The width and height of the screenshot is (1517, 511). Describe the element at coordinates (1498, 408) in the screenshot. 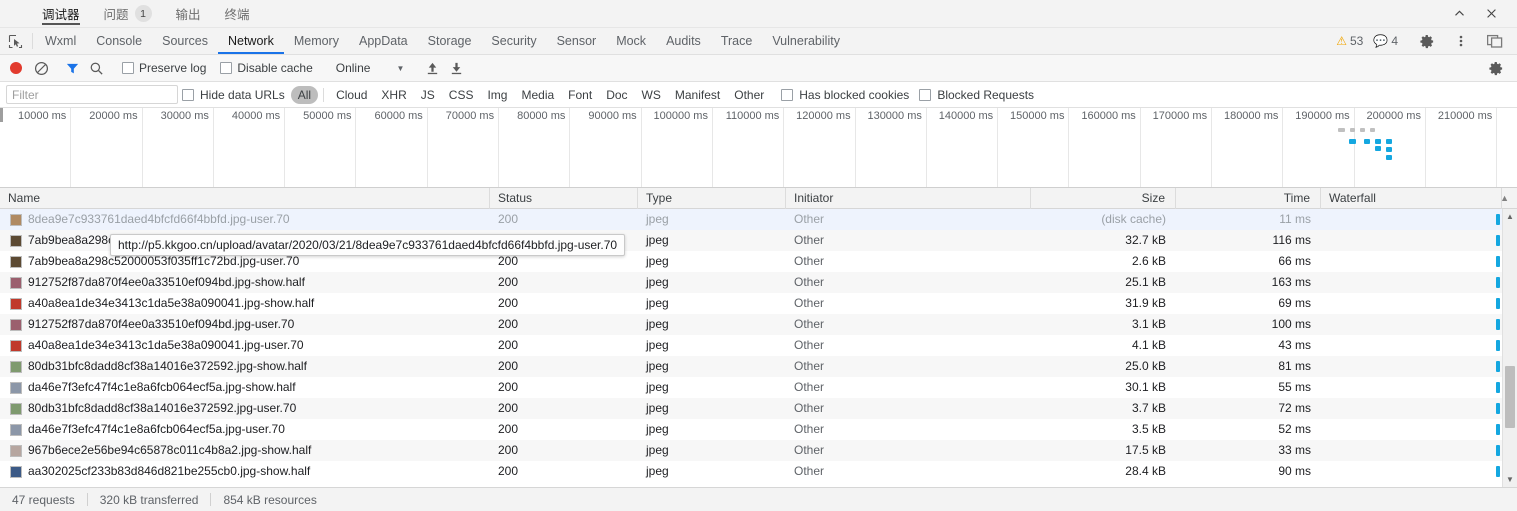

I see `waterfall-bar` at that location.